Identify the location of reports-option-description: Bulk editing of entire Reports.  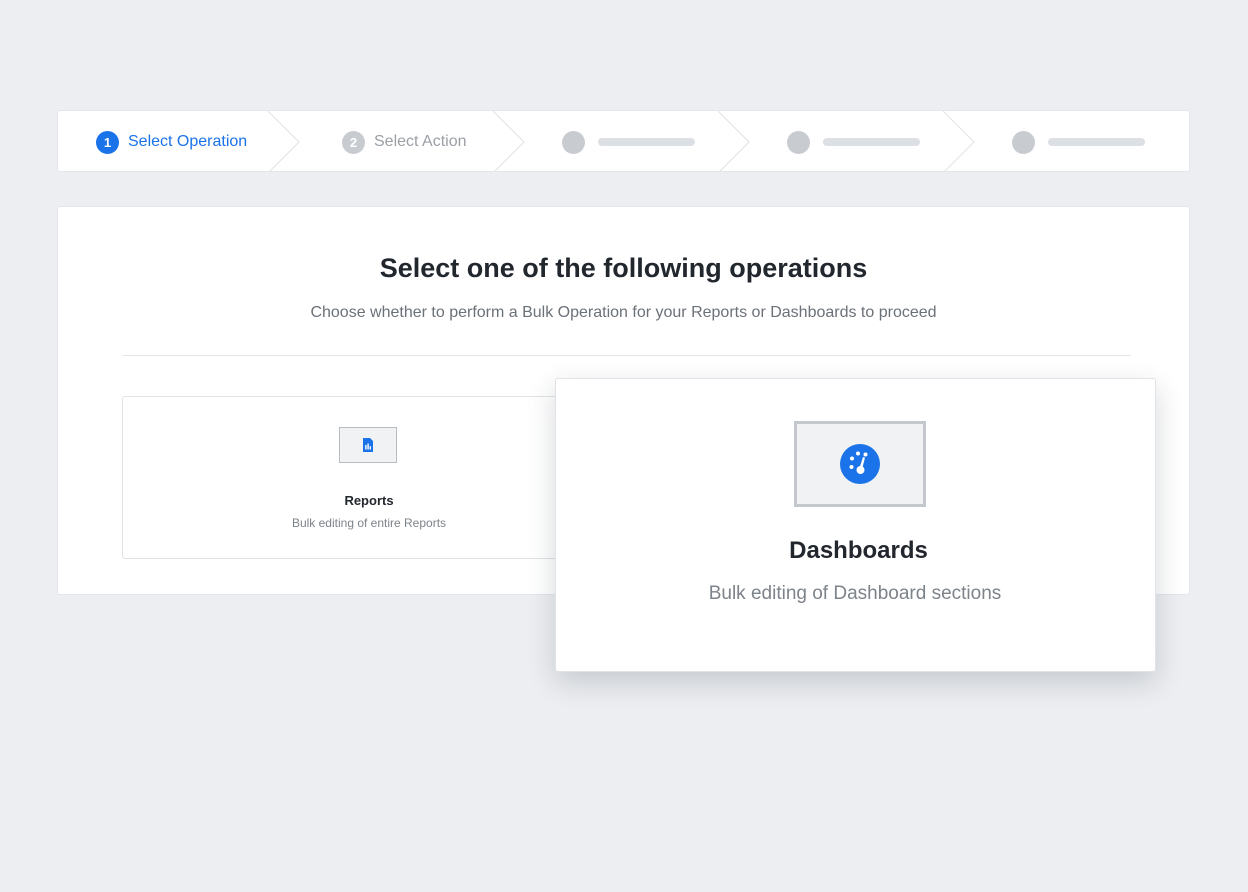
(369, 523).